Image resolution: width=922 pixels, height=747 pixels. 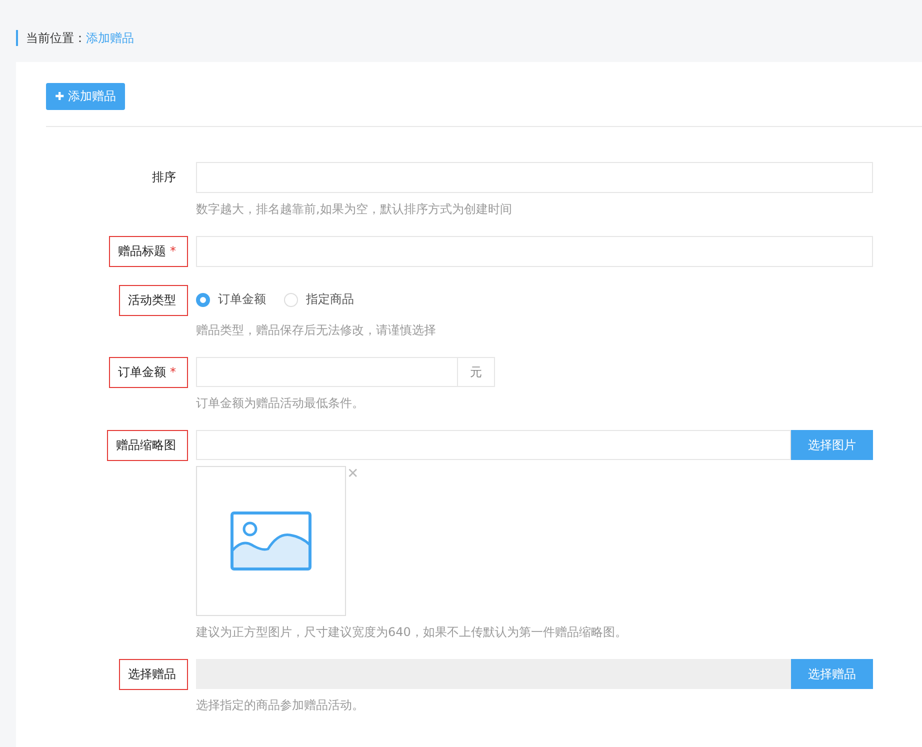 What do you see at coordinates (316, 330) in the screenshot?
I see `help-text: 赠品类型，赠品保存后无法修改，请谨慎选择` at bounding box center [316, 330].